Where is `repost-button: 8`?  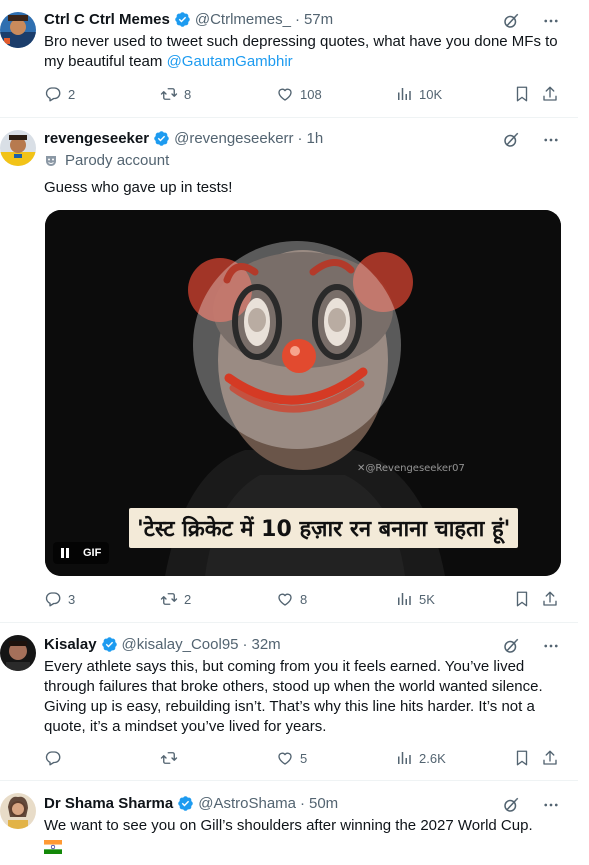
repost-button: 8 is located at coordinates (175, 94).